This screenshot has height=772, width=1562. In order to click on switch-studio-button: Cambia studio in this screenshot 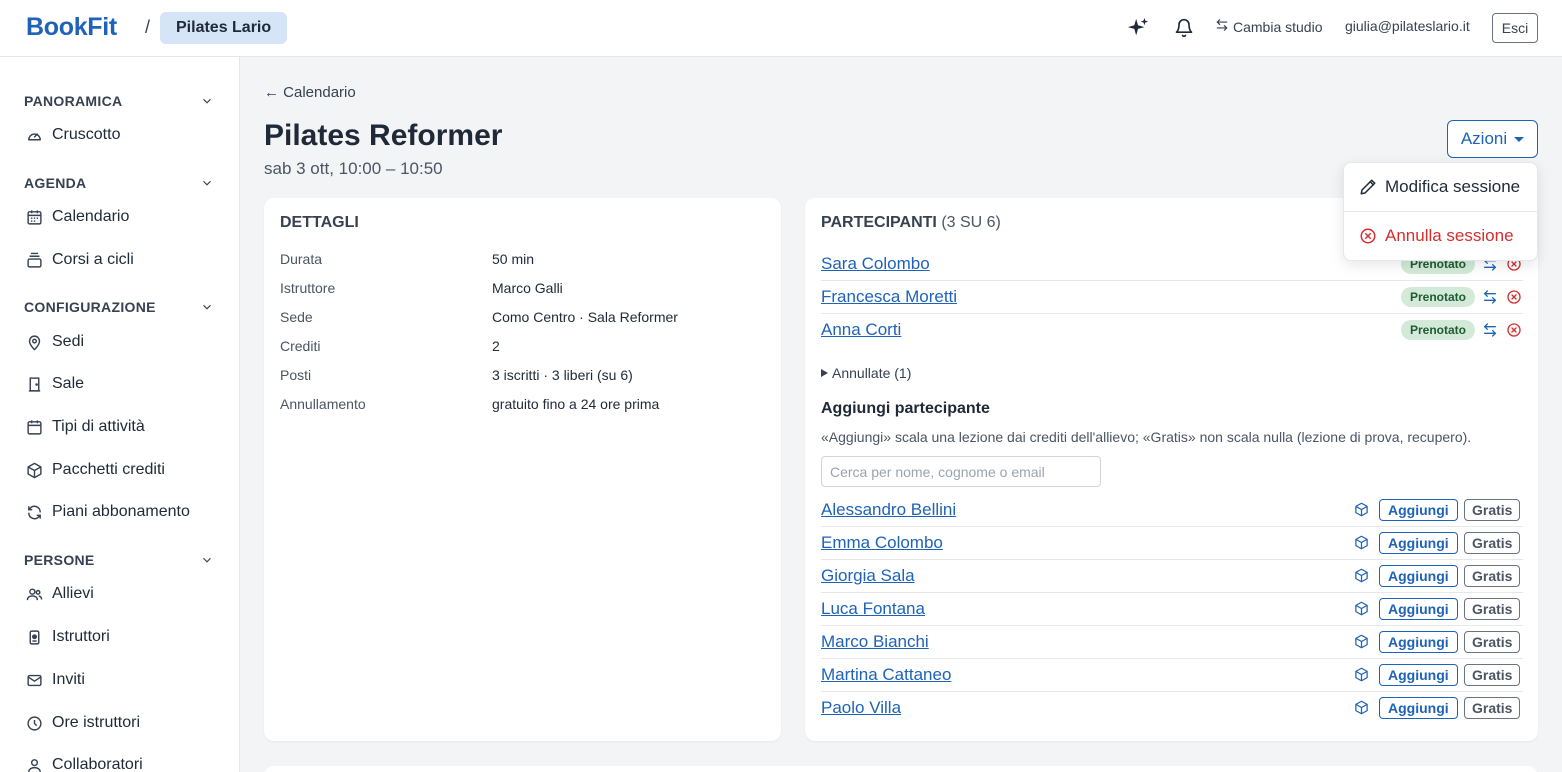, I will do `click(1269, 26)`.